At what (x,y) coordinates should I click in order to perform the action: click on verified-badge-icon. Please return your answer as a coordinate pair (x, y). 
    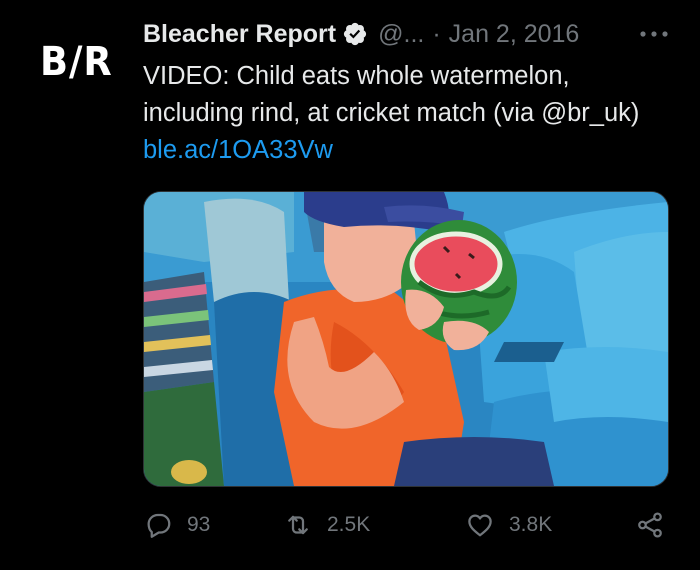
    Looking at the image, I should click on (355, 34).